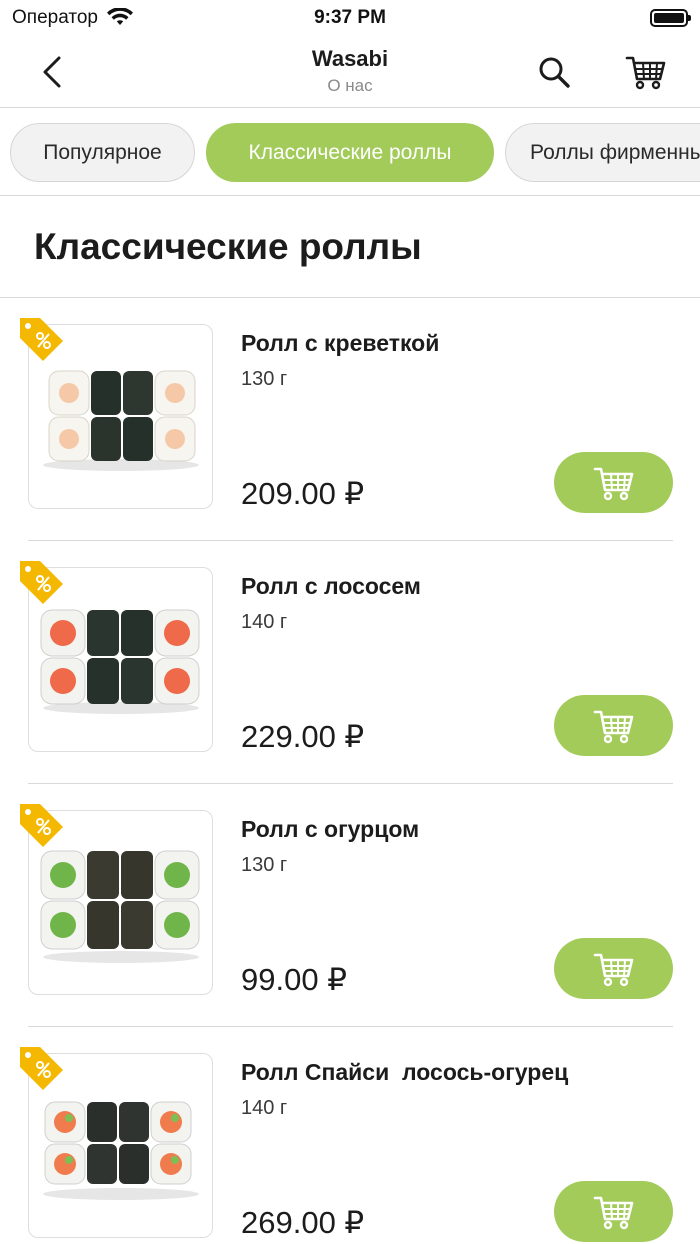 The width and height of the screenshot is (700, 1244). I want to click on nav-title: Wasabi, so click(350, 58).